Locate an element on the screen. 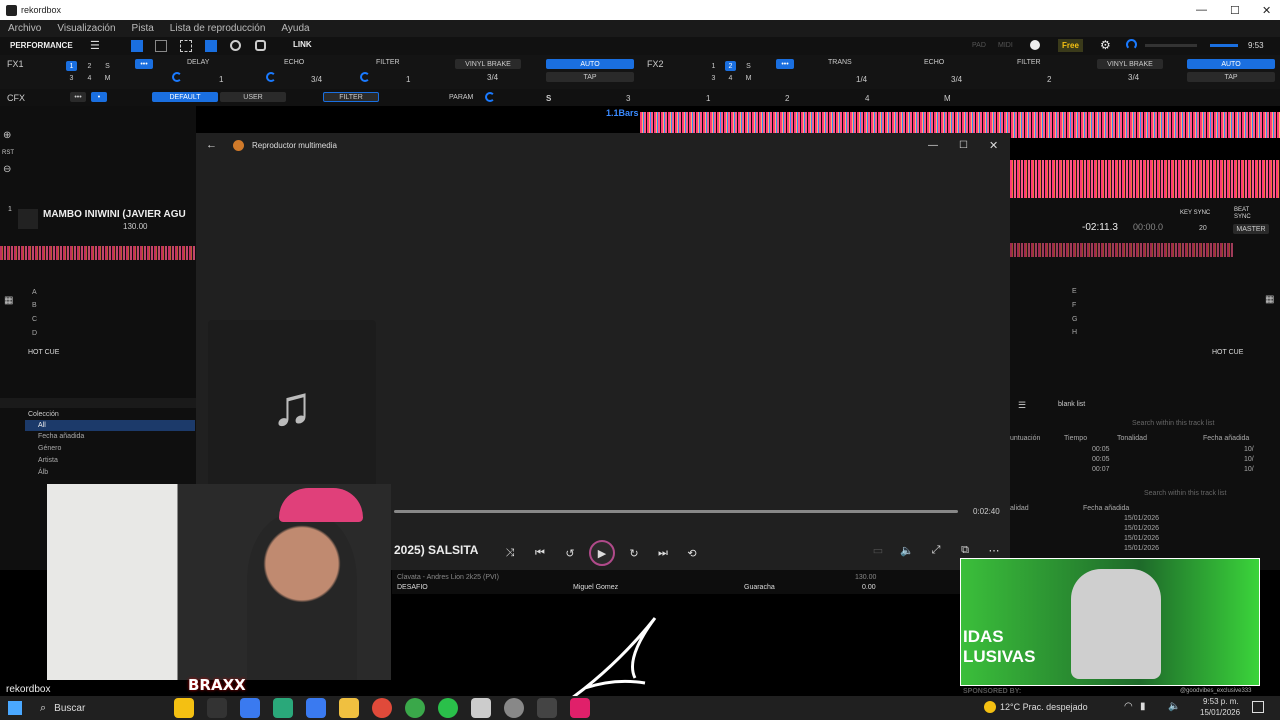  pad-c: C is located at coordinates (34, 319).